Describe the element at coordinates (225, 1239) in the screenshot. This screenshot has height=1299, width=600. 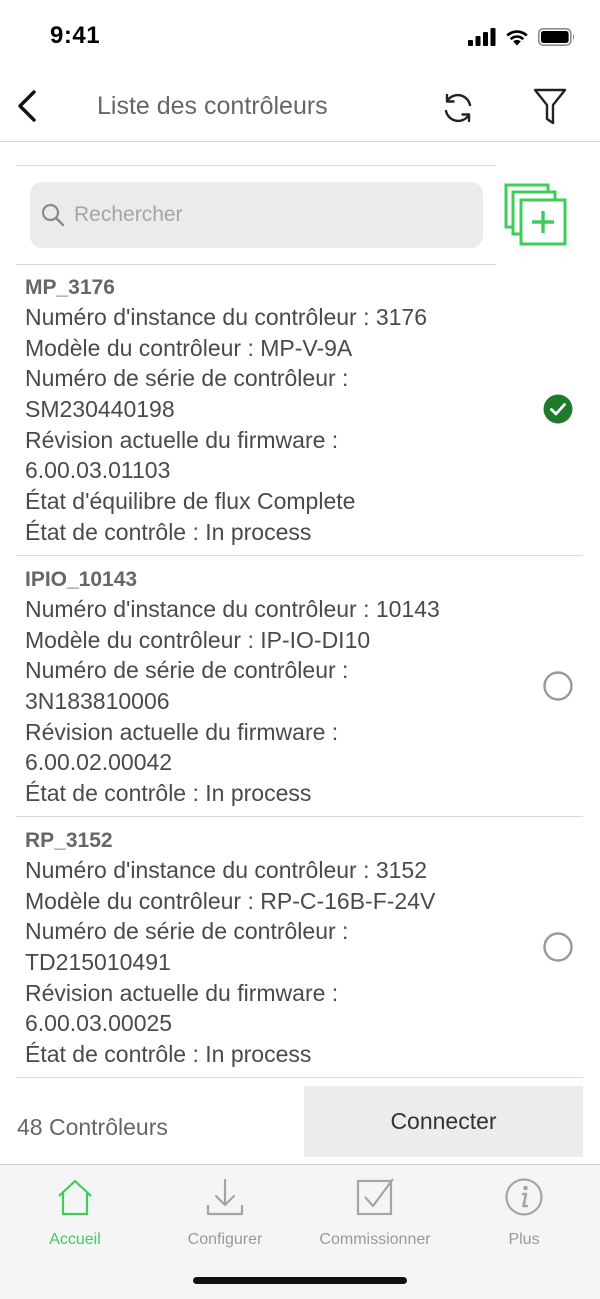
I see `tab-label: Configurer` at that location.